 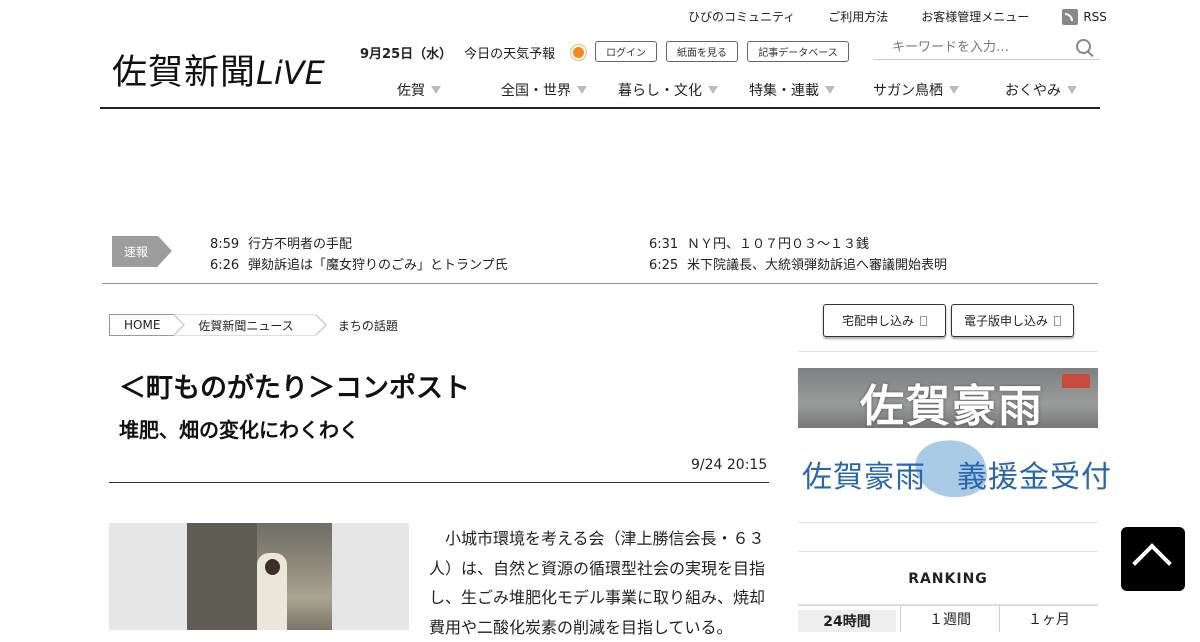 I want to click on ranking-tabs: 24時間 １週間 １ヶ月, so click(x=948, y=618).